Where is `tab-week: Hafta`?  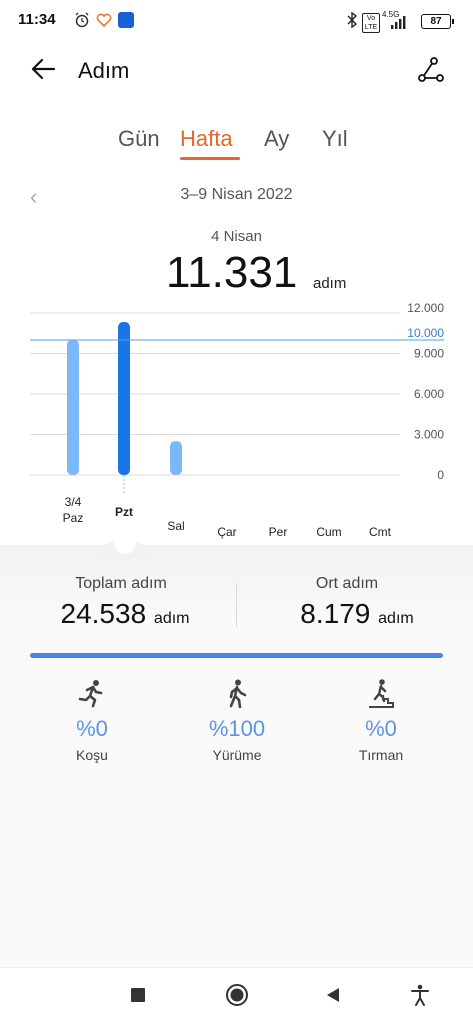
tab-week: Hafta is located at coordinates (206, 139).